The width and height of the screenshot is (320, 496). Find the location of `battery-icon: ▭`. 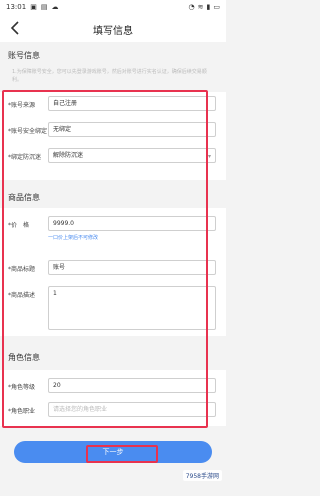

battery-icon: ▭ is located at coordinates (216, 7).